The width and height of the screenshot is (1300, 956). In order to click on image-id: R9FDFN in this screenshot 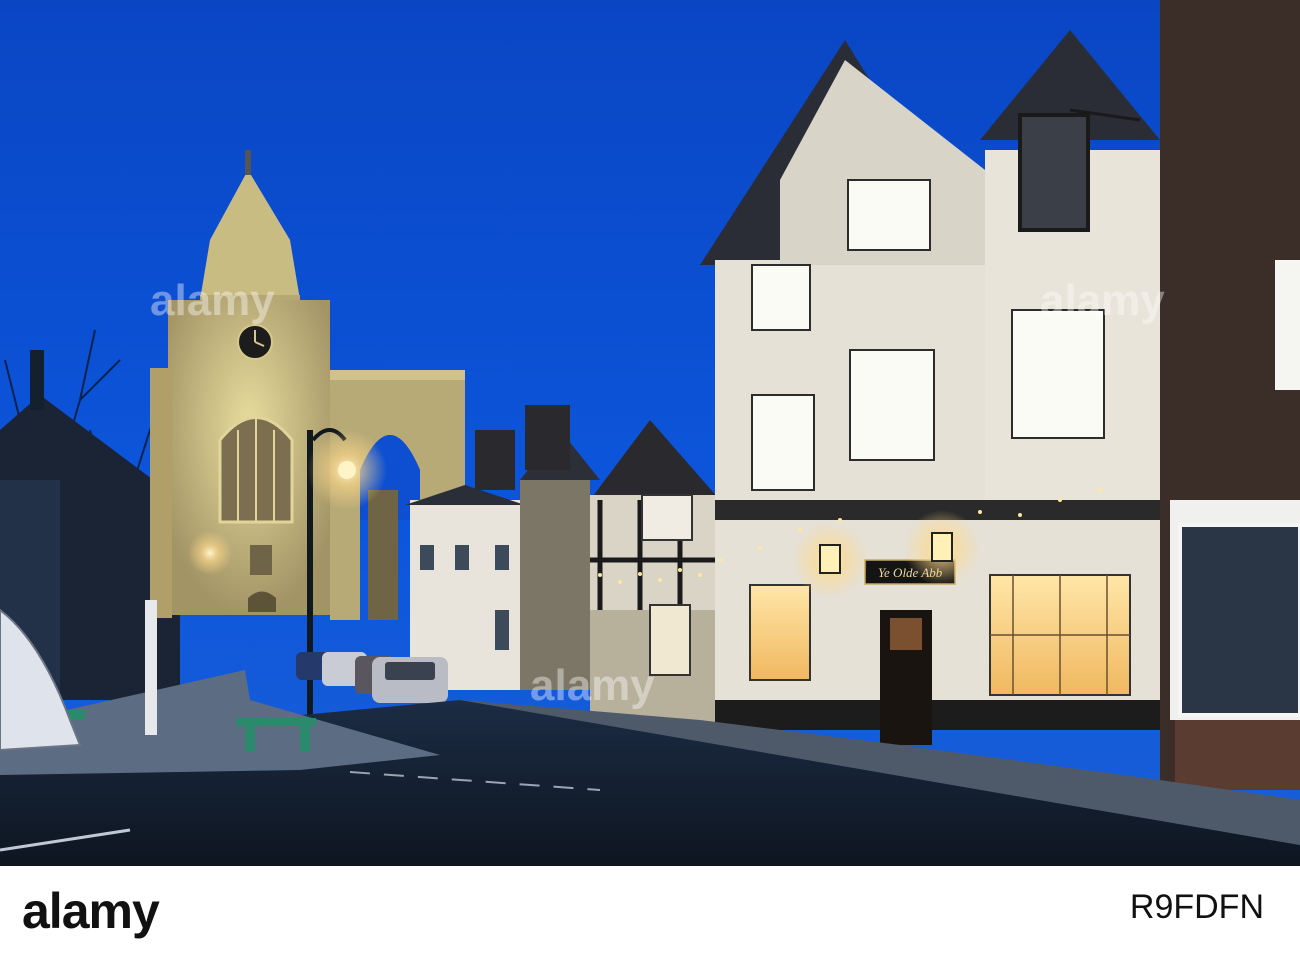, I will do `click(1196, 907)`.